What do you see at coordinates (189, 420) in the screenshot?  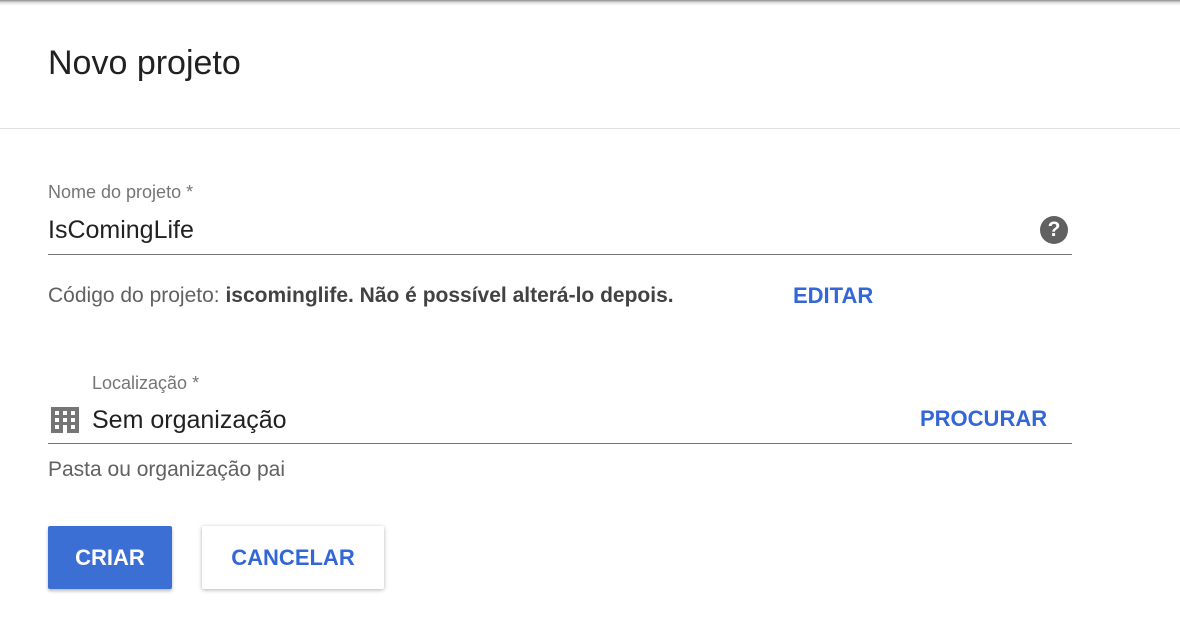 I see `location-input: Sem organização` at bounding box center [189, 420].